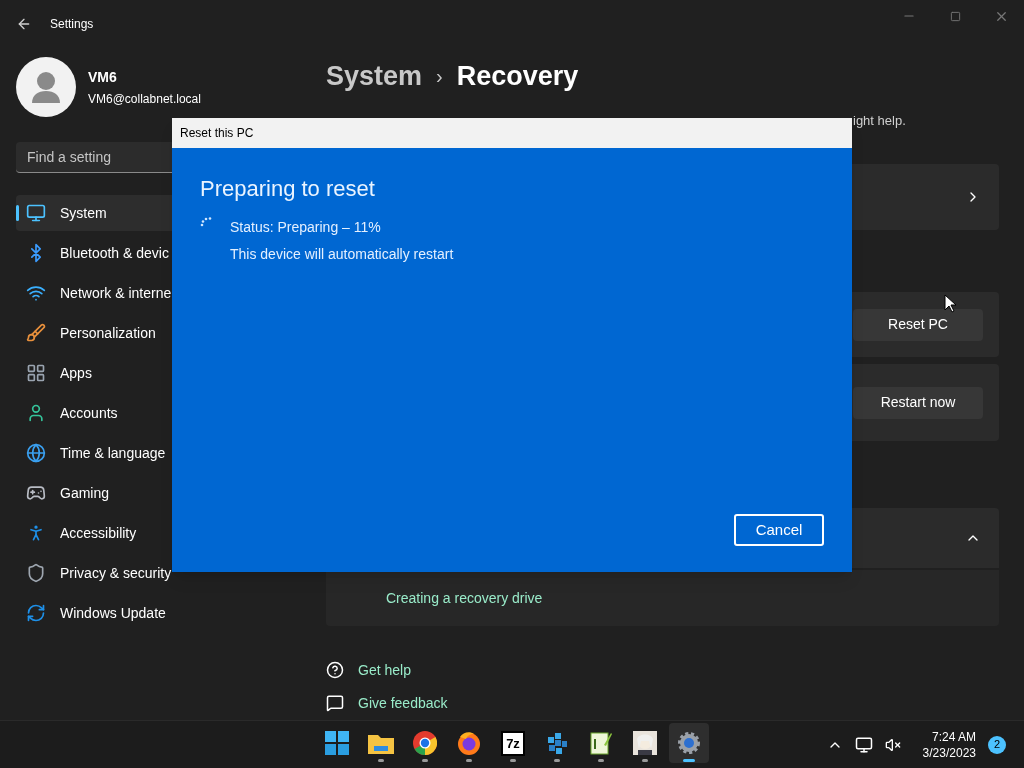 This screenshot has width=1024, height=768. What do you see at coordinates (36, 613) in the screenshot?
I see `update-icon` at bounding box center [36, 613].